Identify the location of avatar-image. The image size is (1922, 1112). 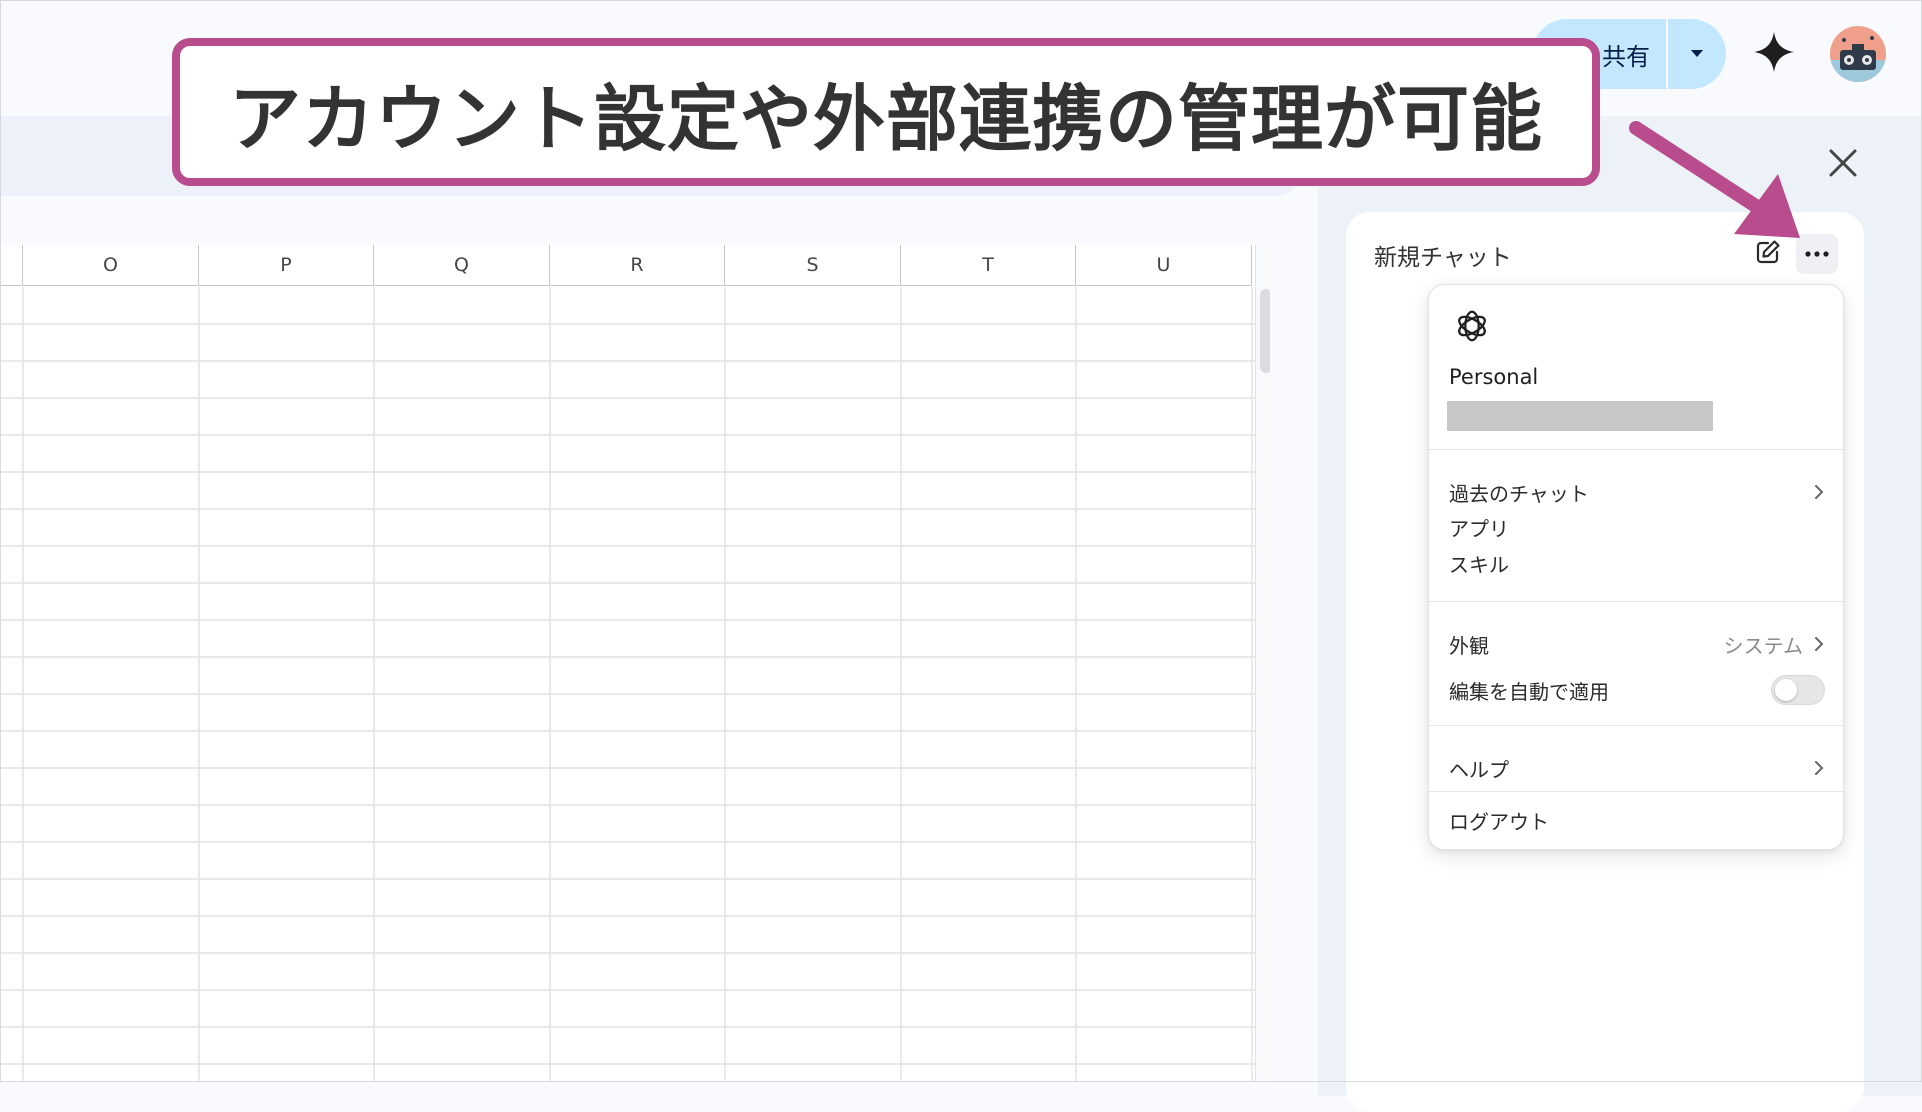
(1858, 54).